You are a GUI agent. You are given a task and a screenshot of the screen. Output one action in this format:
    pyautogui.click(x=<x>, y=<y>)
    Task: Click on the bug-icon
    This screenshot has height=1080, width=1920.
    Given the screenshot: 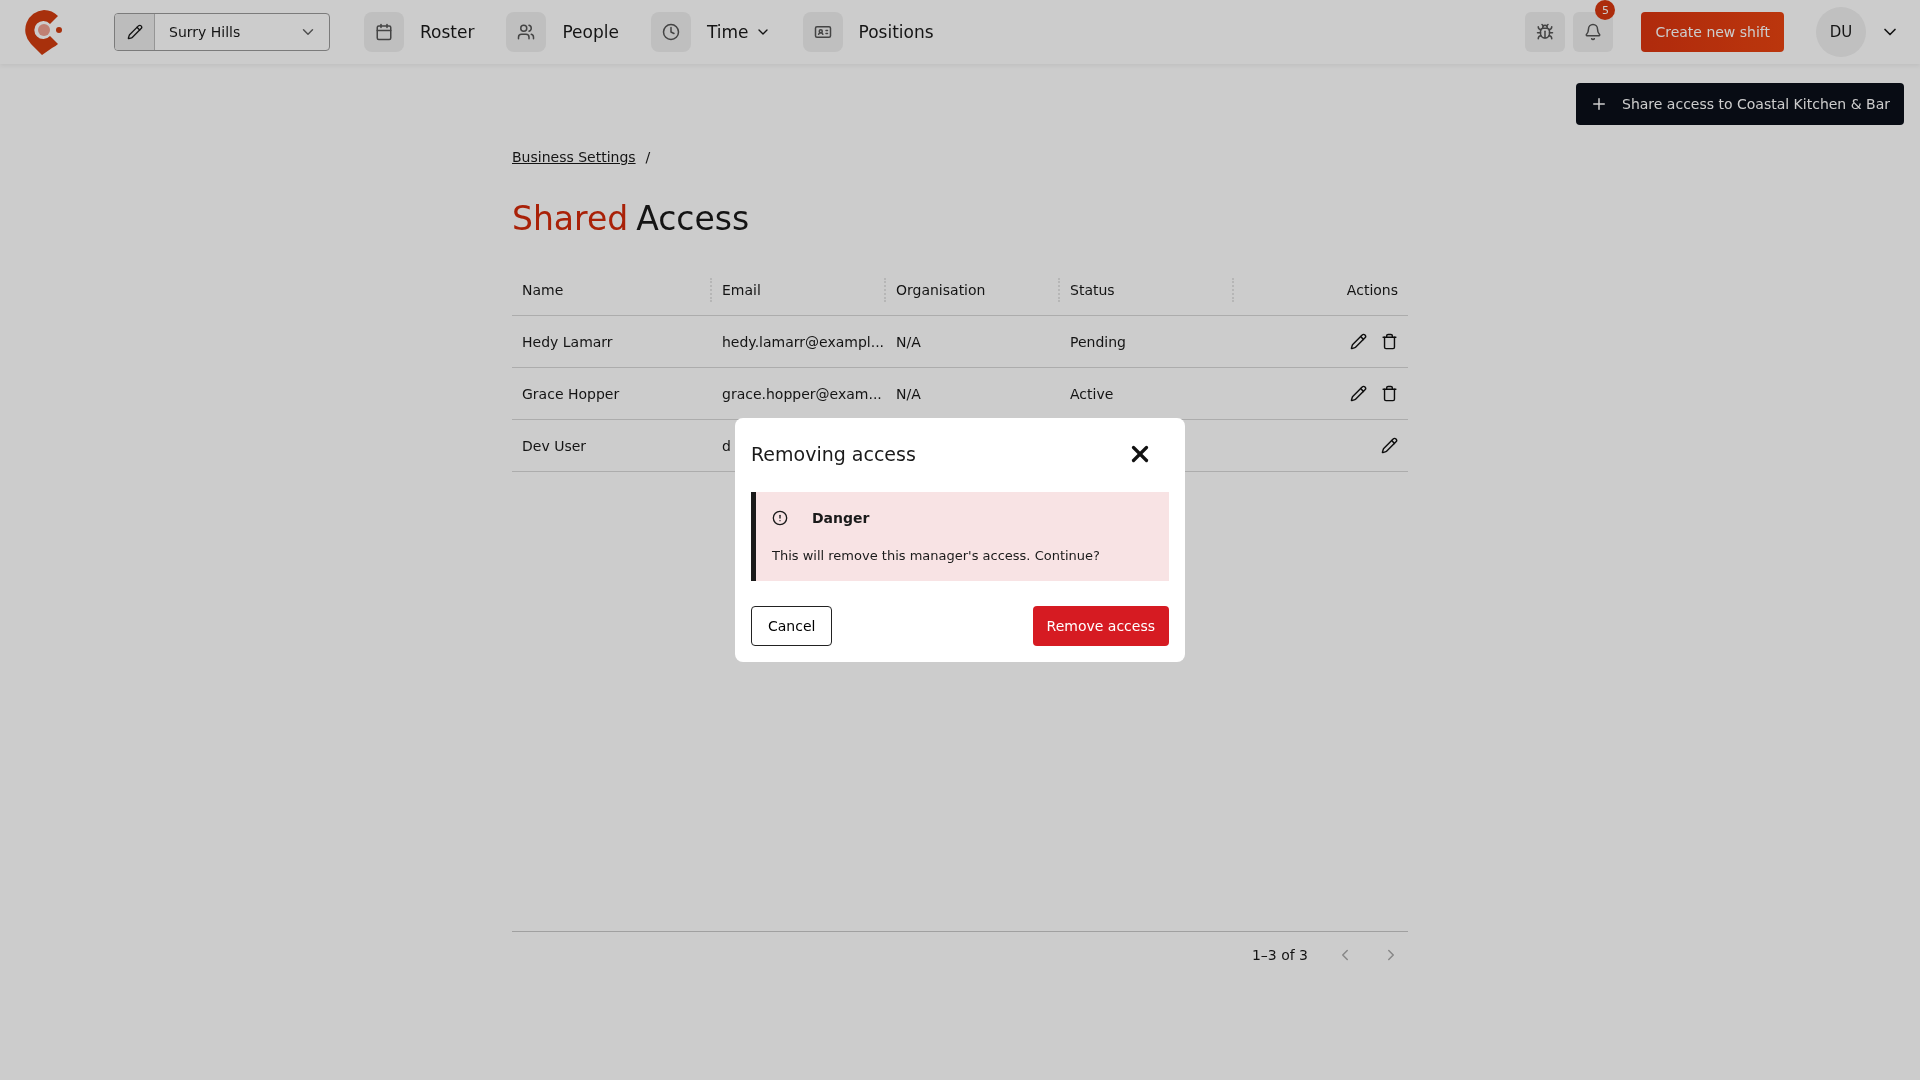 What is the action you would take?
    pyautogui.click(x=1545, y=32)
    